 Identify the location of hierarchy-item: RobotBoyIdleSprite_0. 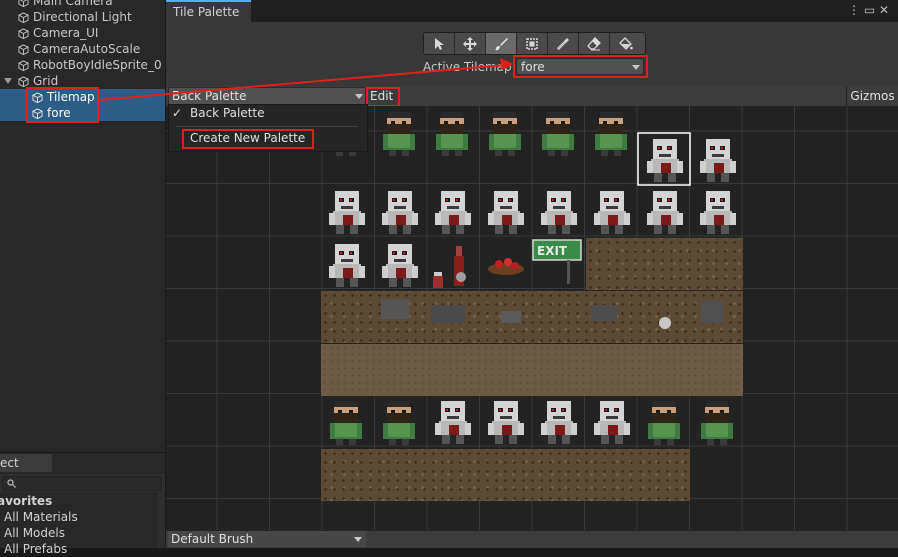
(90, 65).